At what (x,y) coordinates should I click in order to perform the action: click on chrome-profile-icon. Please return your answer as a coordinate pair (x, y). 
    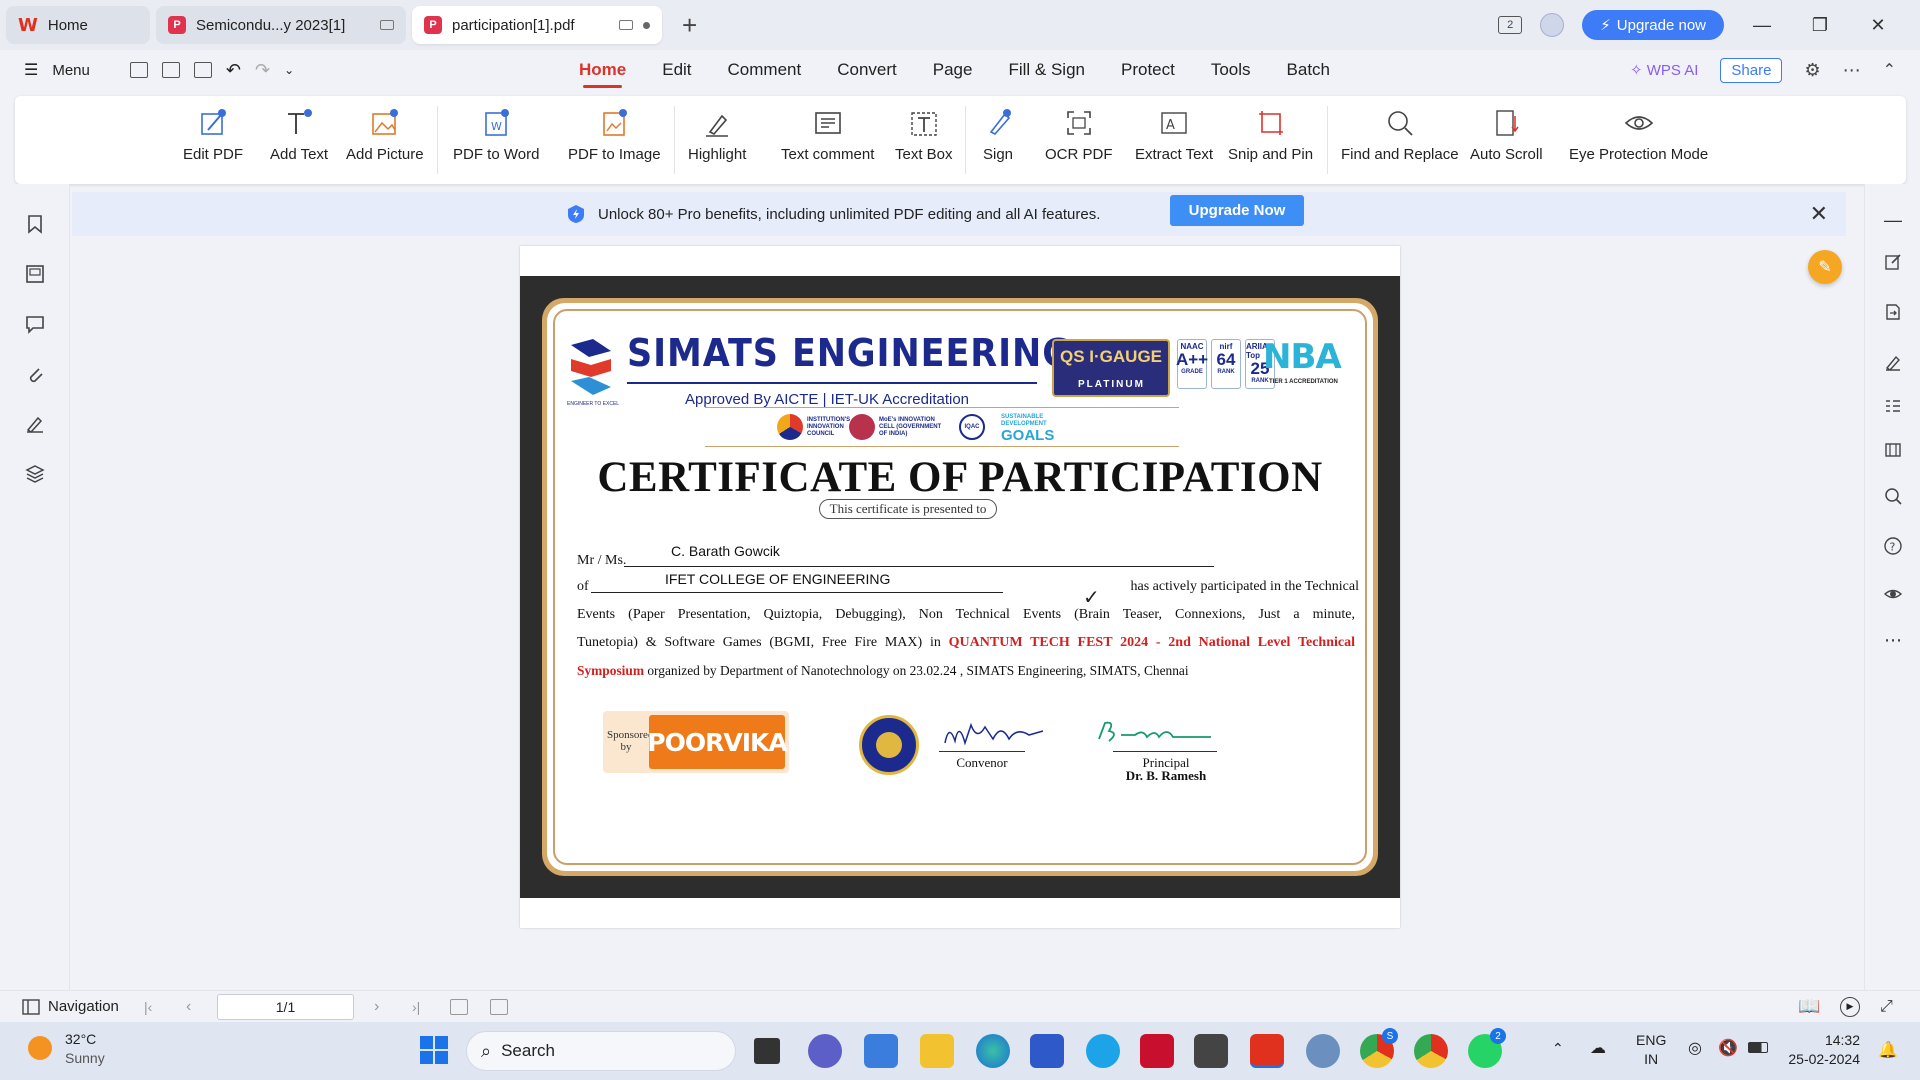
    Looking at the image, I should click on (1431, 1051).